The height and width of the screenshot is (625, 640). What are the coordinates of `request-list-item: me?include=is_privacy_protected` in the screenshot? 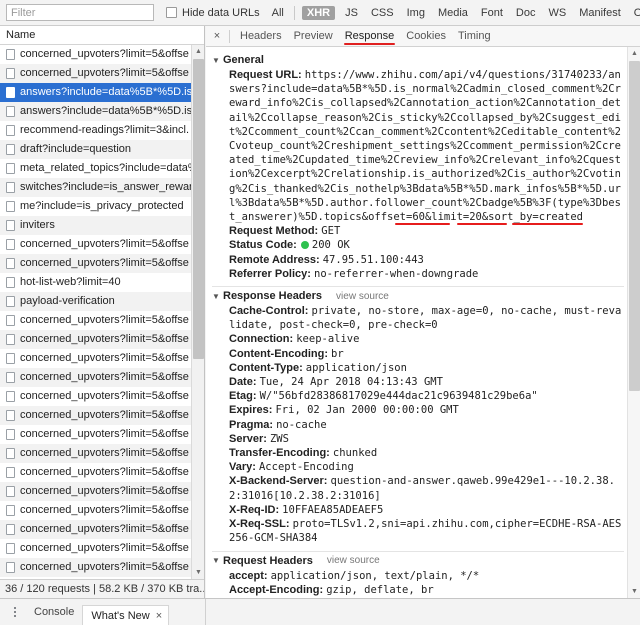 It's located at (102, 206).